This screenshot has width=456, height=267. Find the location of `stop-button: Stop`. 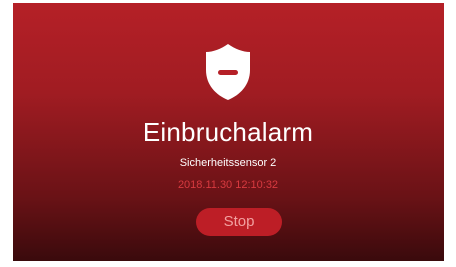

stop-button: Stop is located at coordinates (239, 222).